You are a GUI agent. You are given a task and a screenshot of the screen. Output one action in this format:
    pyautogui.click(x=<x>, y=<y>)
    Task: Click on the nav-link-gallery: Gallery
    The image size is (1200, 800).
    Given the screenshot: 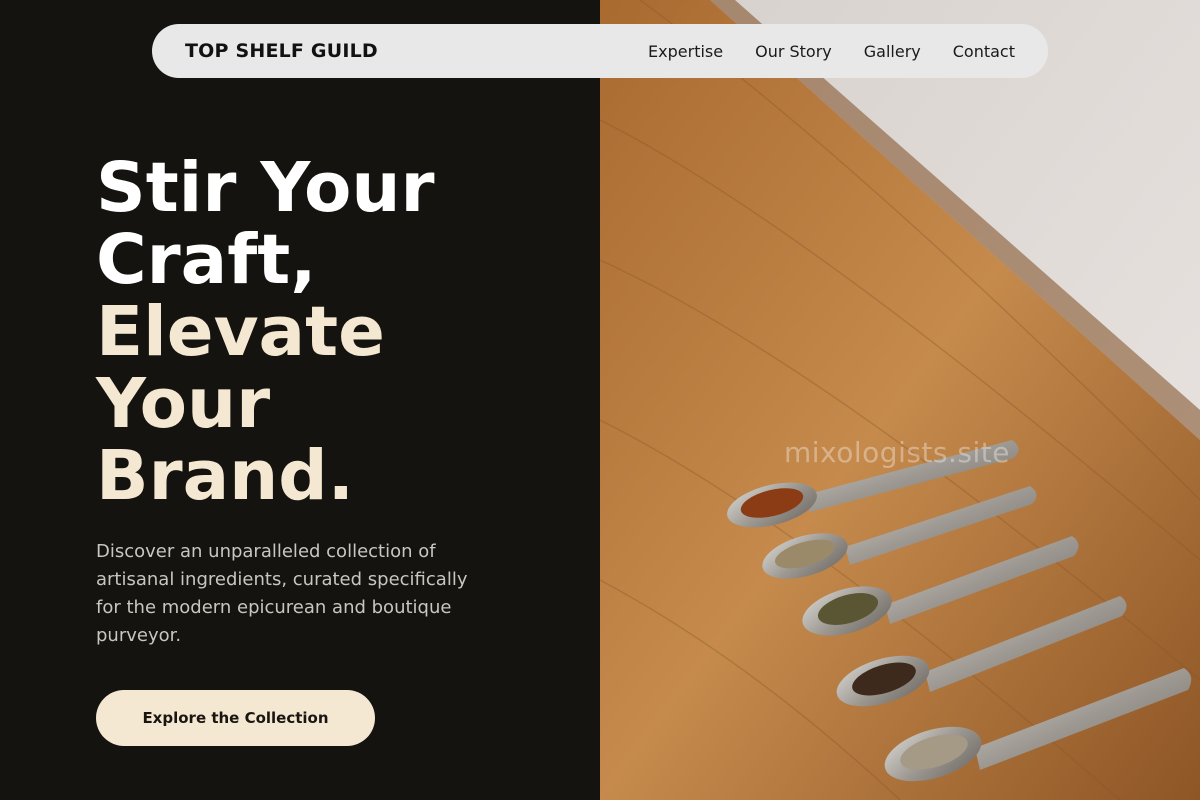 What is the action you would take?
    pyautogui.click(x=892, y=51)
    